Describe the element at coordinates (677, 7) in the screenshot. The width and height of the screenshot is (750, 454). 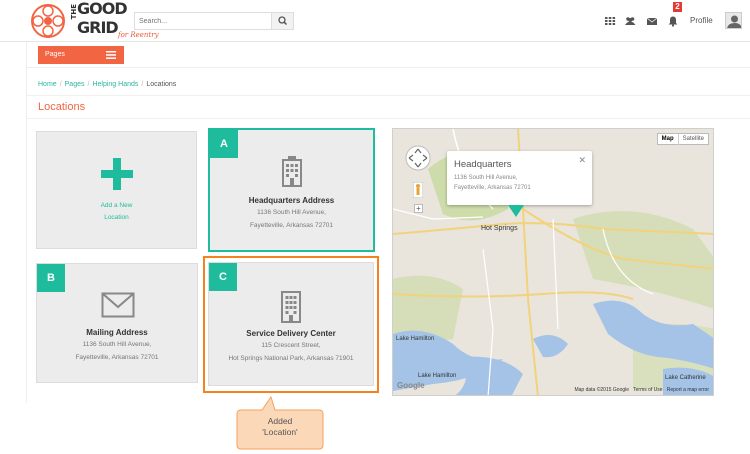
I see `notification-badge: 2` at that location.